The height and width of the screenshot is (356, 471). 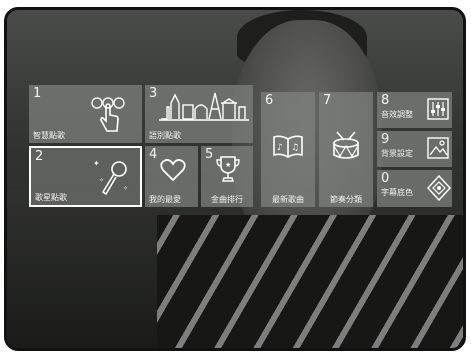 What do you see at coordinates (51, 197) in the screenshot?
I see `tile-label: 歌星點歌` at bounding box center [51, 197].